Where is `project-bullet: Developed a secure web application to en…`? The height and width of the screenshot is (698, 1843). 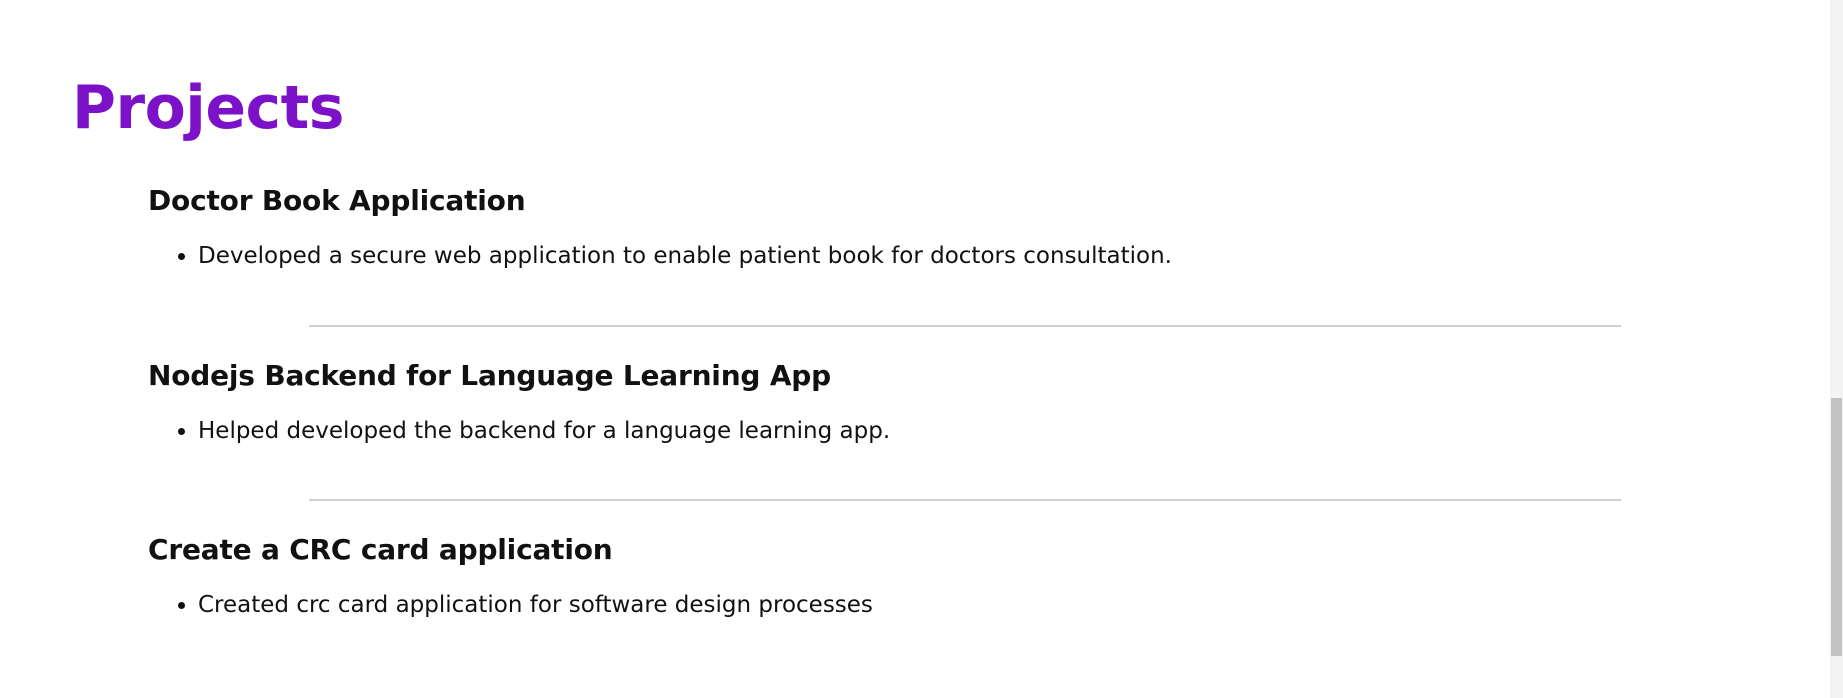 project-bullet: Developed a secure web application to en… is located at coordinates (903, 256).